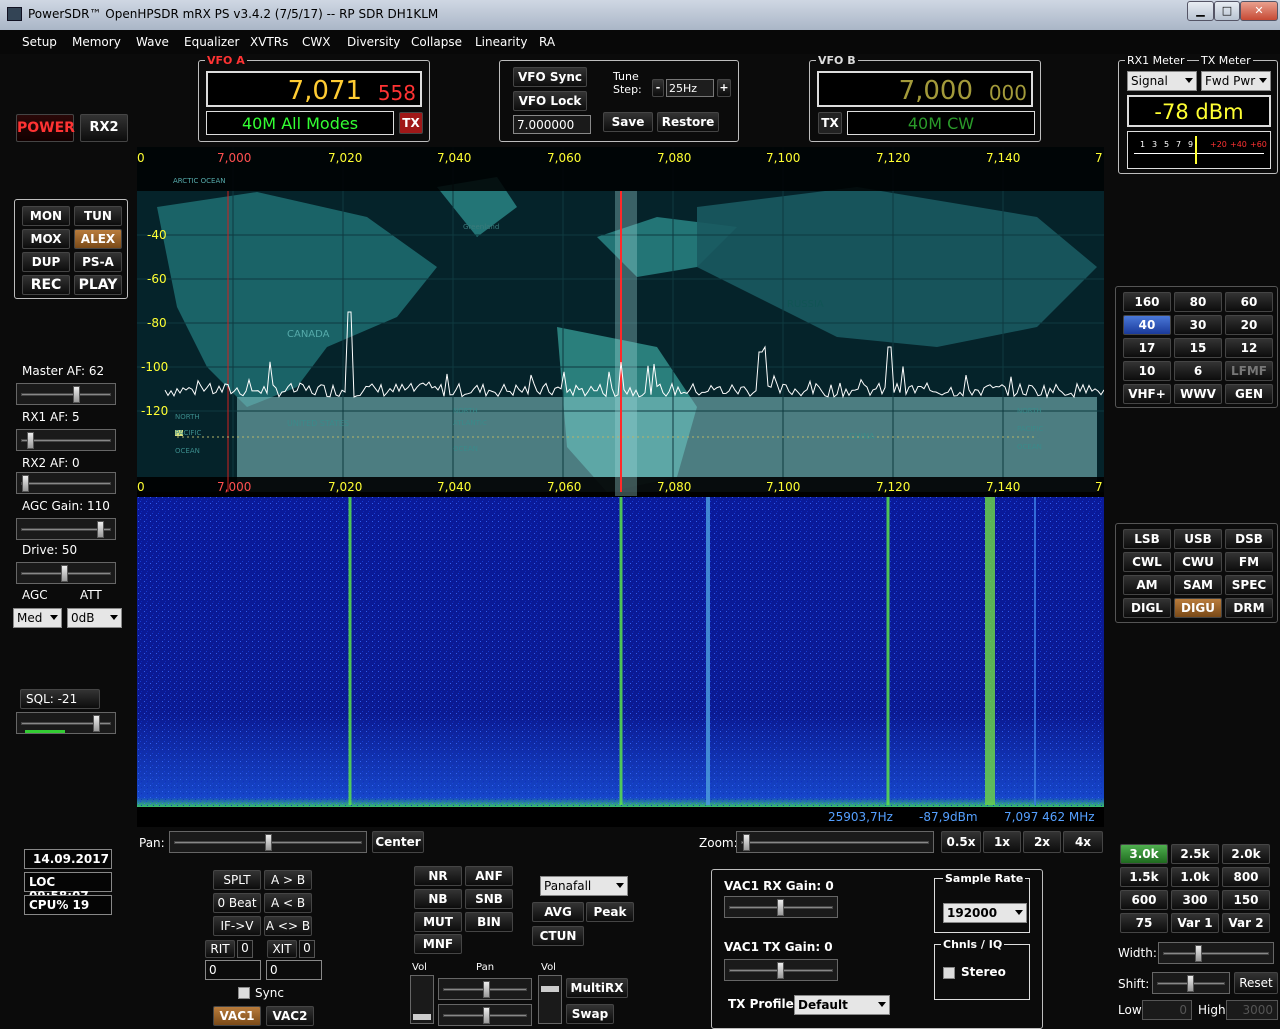 Image resolution: width=1280 pixels, height=1029 pixels. What do you see at coordinates (610, 912) in the screenshot?
I see `peak-button: Peak` at bounding box center [610, 912].